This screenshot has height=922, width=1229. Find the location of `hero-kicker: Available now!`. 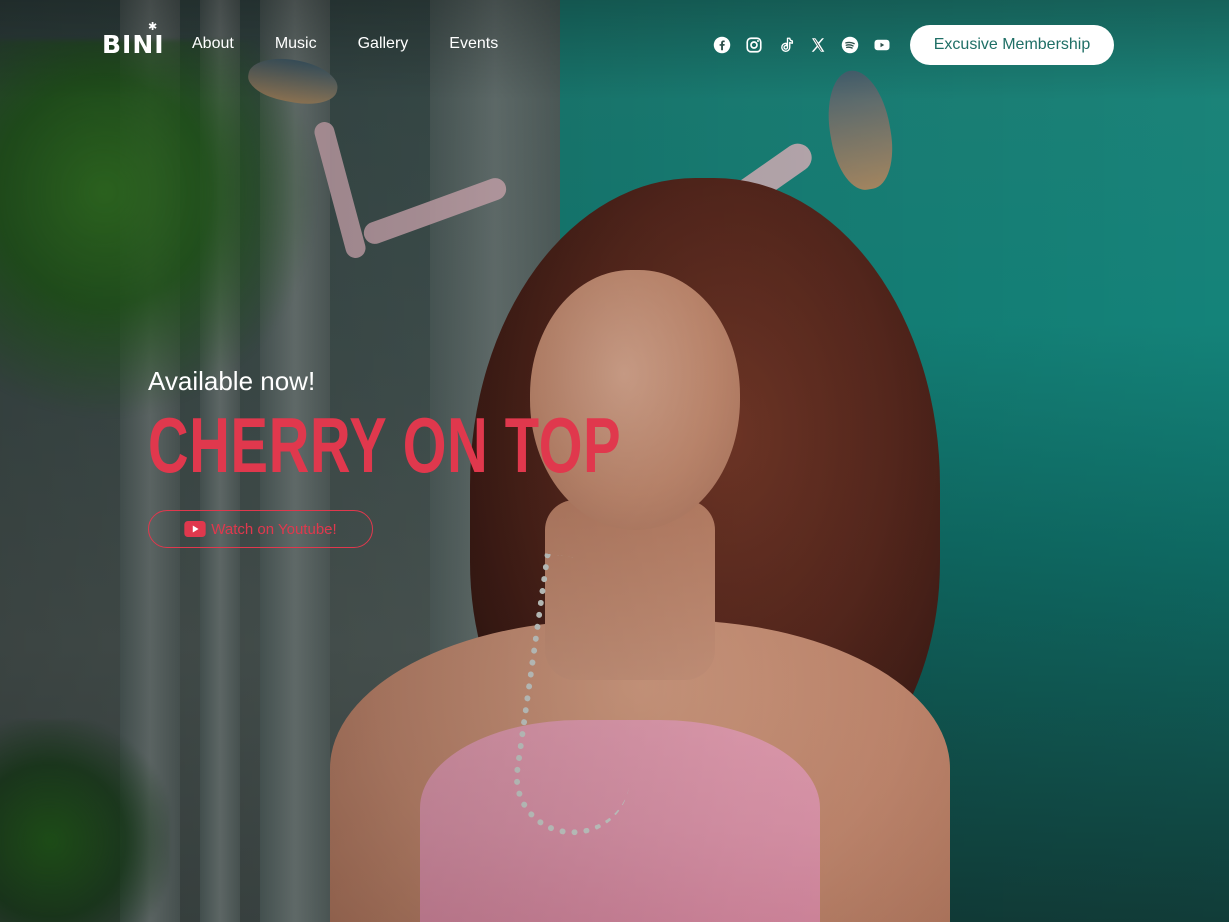

hero-kicker: Available now! is located at coordinates (232, 381).